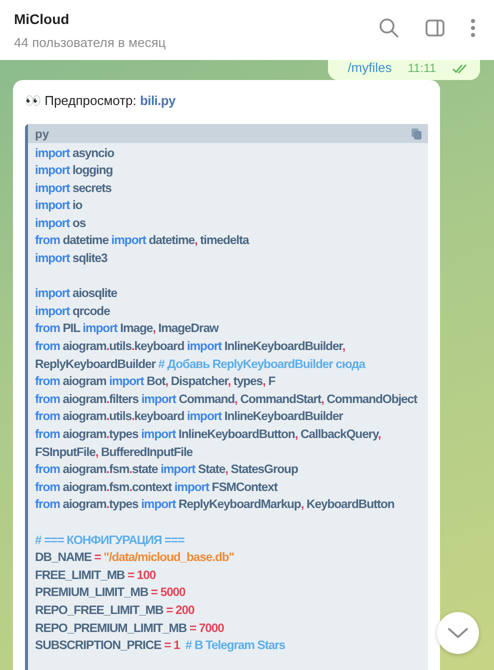 The height and width of the screenshot is (670, 494). What do you see at coordinates (110, 593) in the screenshot?
I see `code-line: PREMIUM_LIMIT_MB = 5000` at bounding box center [110, 593].